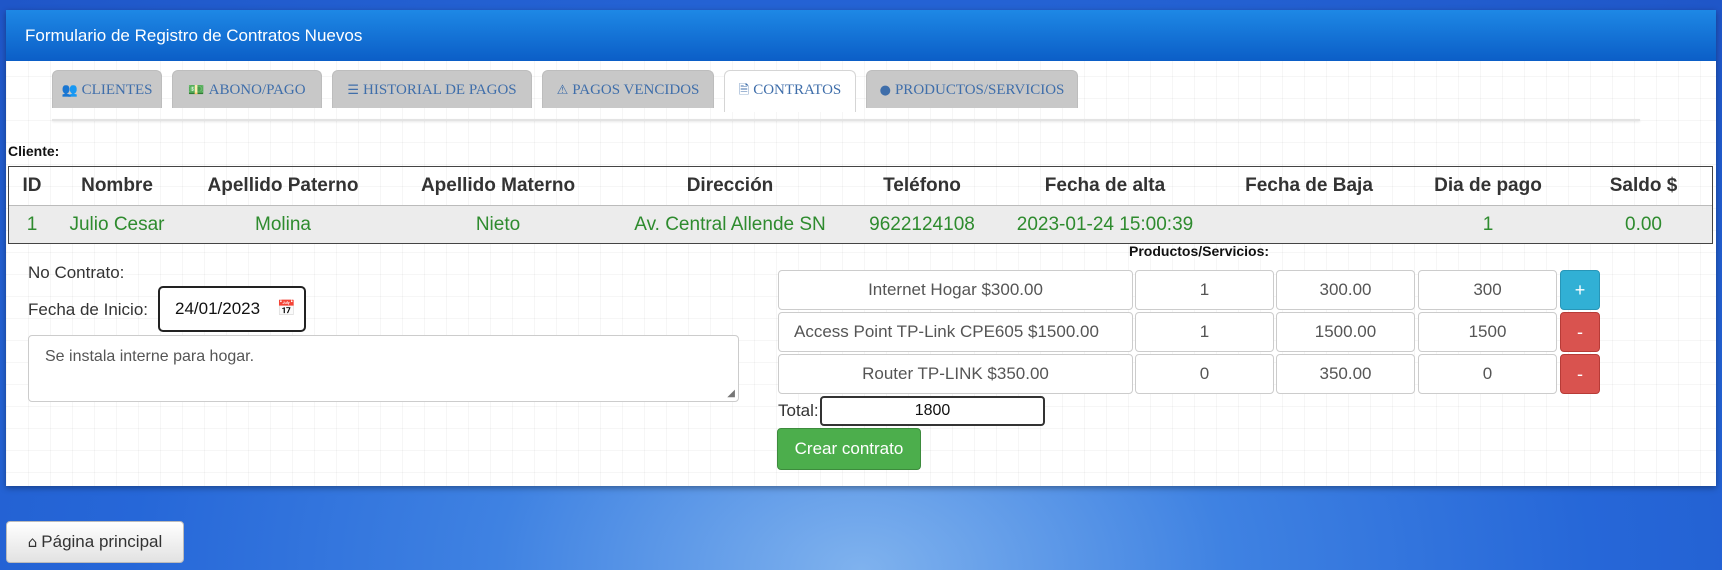 This screenshot has width=1722, height=570. What do you see at coordinates (955, 290) in the screenshot?
I see `product-name-field: Internet Hogar $300.00` at bounding box center [955, 290].